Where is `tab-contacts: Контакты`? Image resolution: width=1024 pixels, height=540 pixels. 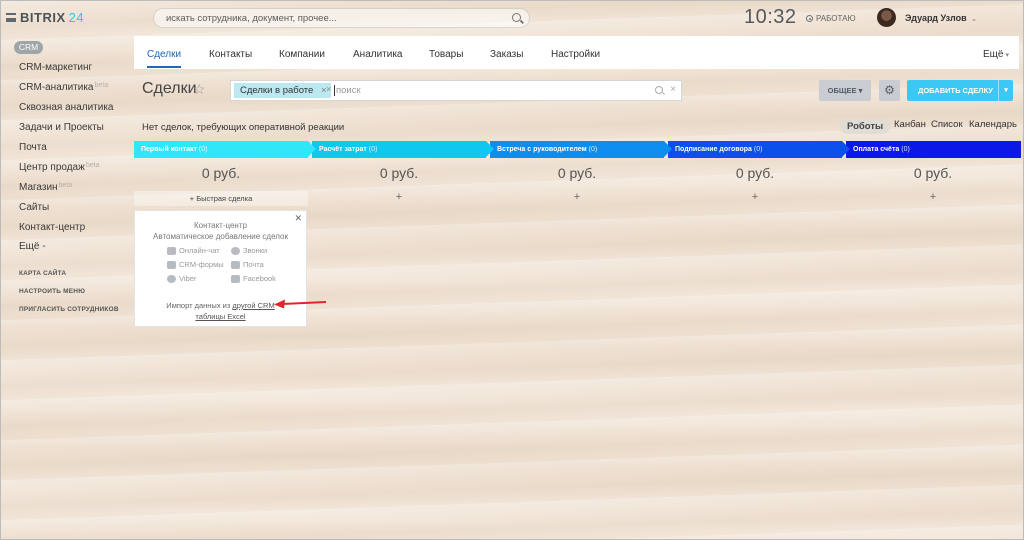 tab-contacts: Контакты is located at coordinates (230, 54).